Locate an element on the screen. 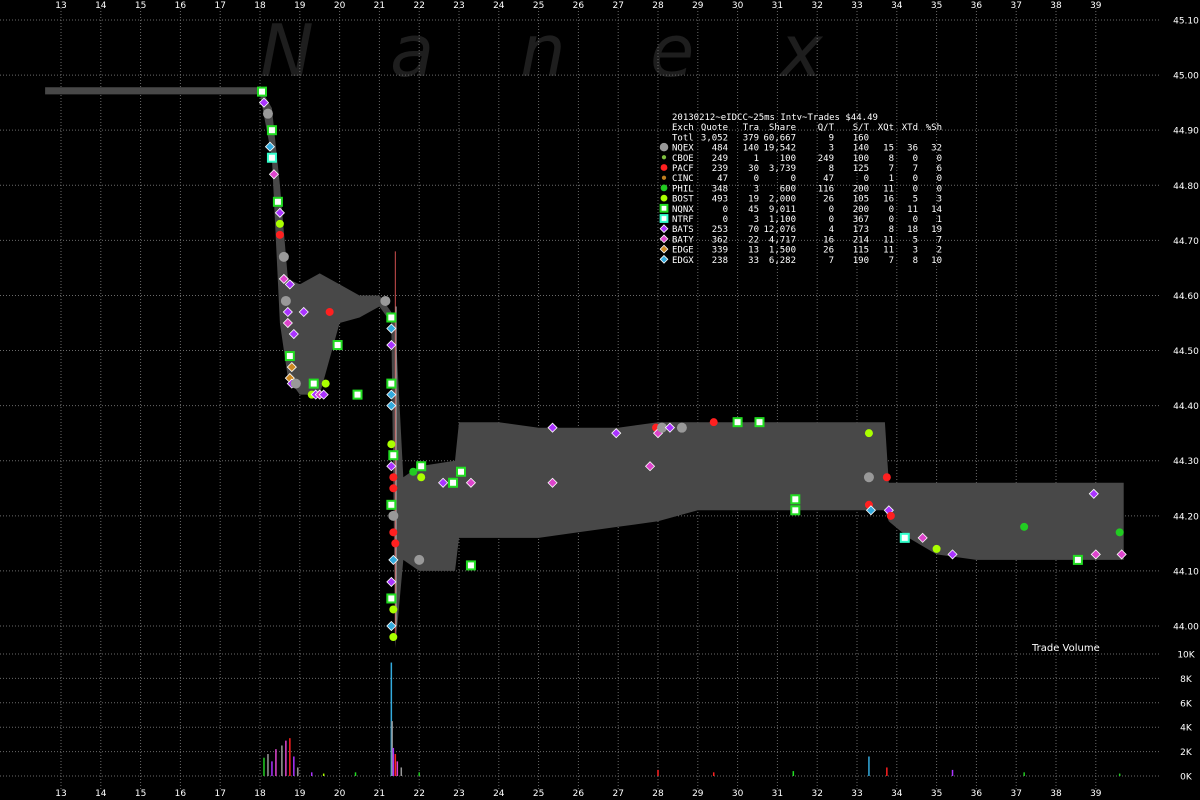 Image resolution: width=1200 pixels, height=800 pixels. legend-header-cell: Q/T is located at coordinates (826, 128).